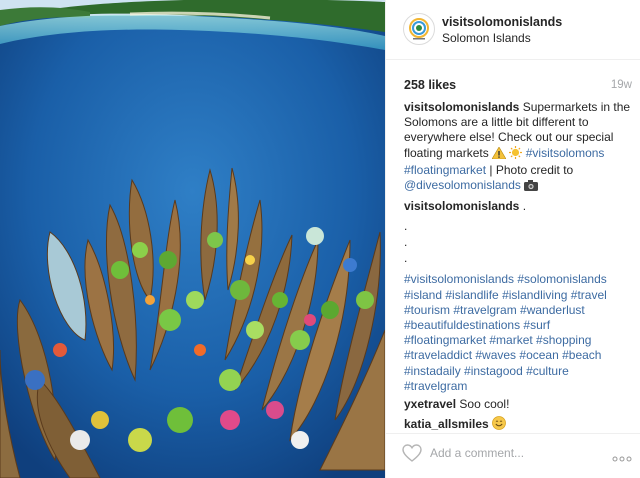  What do you see at coordinates (499, 154) in the screenshot?
I see `warning-emoji-icon` at bounding box center [499, 154].